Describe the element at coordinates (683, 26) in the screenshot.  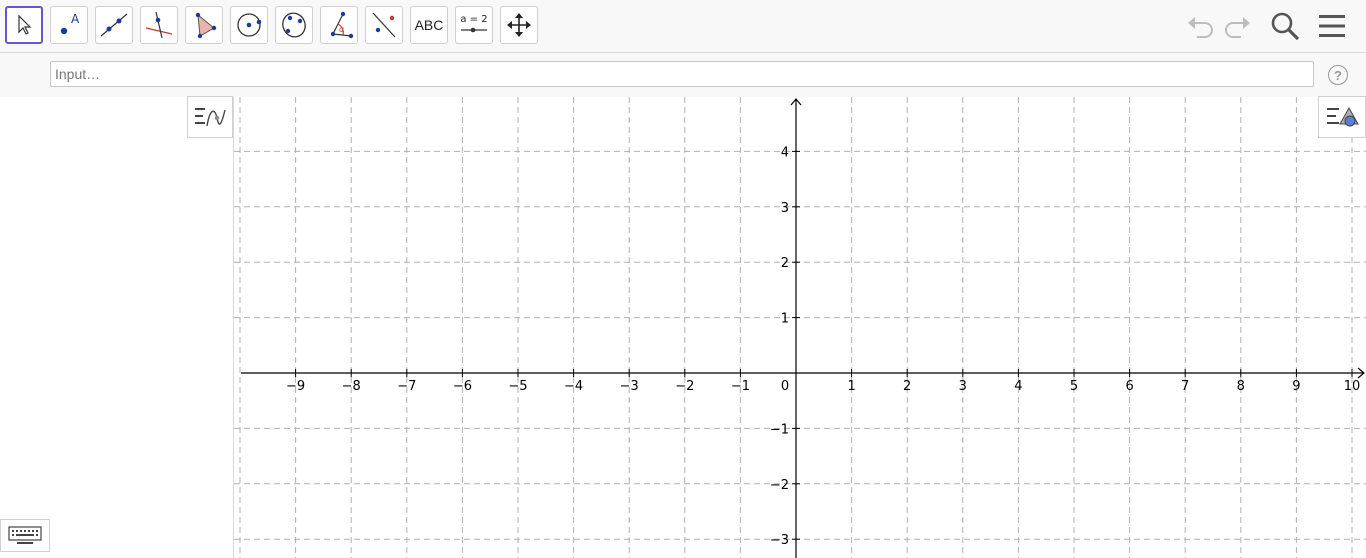
I see `toolbar: A α ABC a = 2` at that location.